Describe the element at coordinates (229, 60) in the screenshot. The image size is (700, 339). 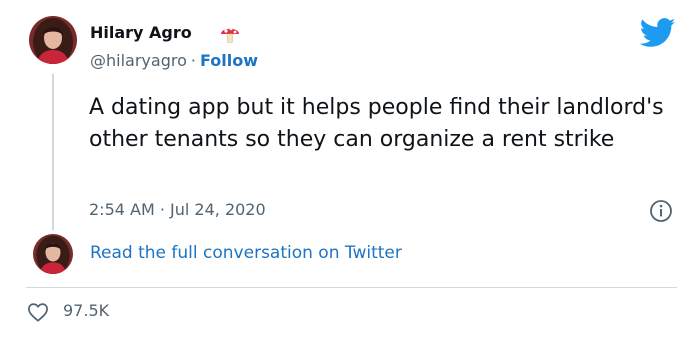
I see `follow-button: Follow` at that location.